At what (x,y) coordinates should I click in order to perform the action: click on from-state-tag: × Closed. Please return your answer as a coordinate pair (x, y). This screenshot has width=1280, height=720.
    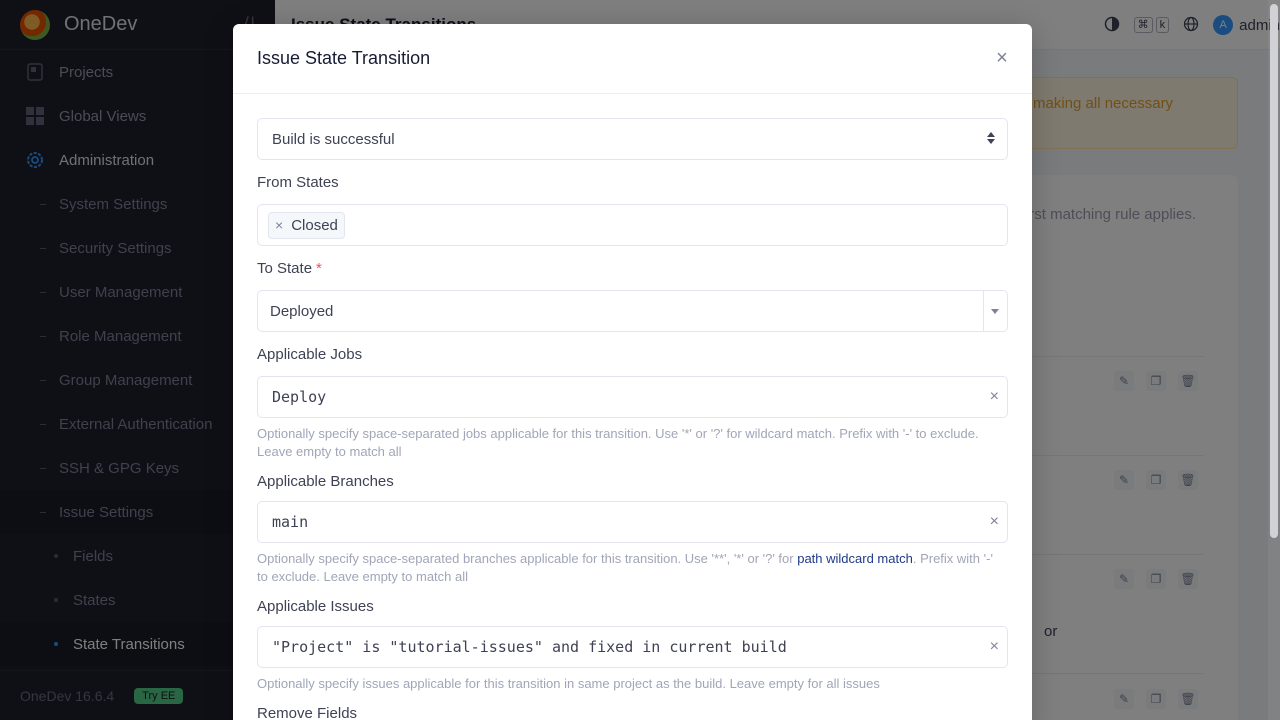
    Looking at the image, I should click on (306, 225).